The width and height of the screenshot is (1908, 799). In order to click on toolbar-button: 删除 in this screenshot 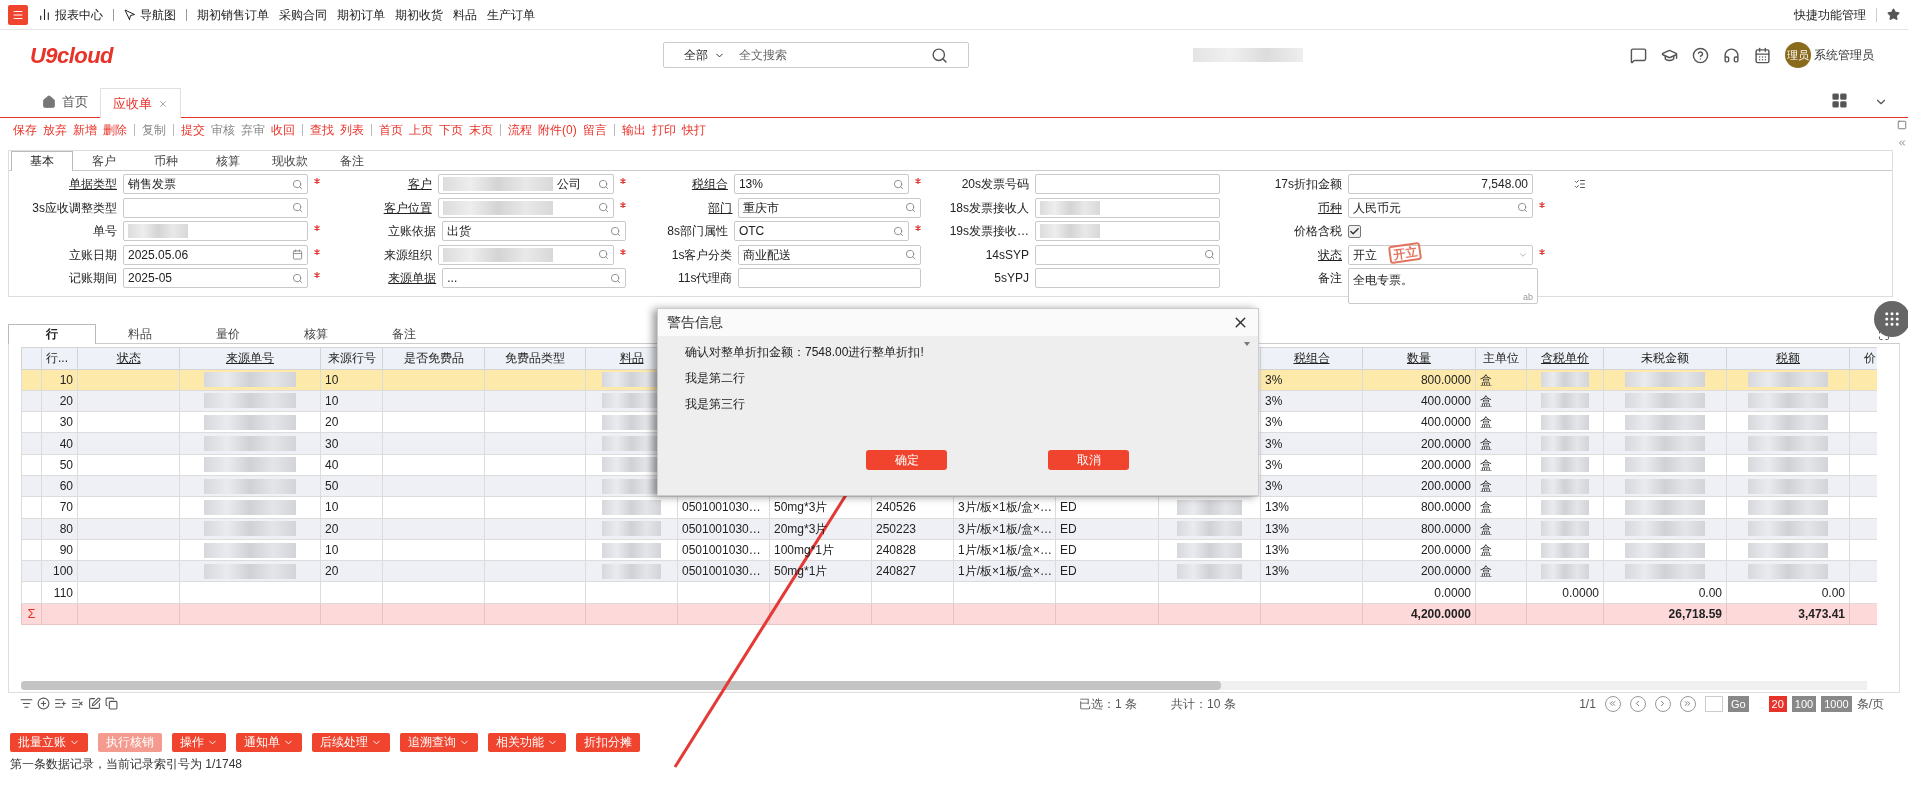, I will do `click(115, 130)`.